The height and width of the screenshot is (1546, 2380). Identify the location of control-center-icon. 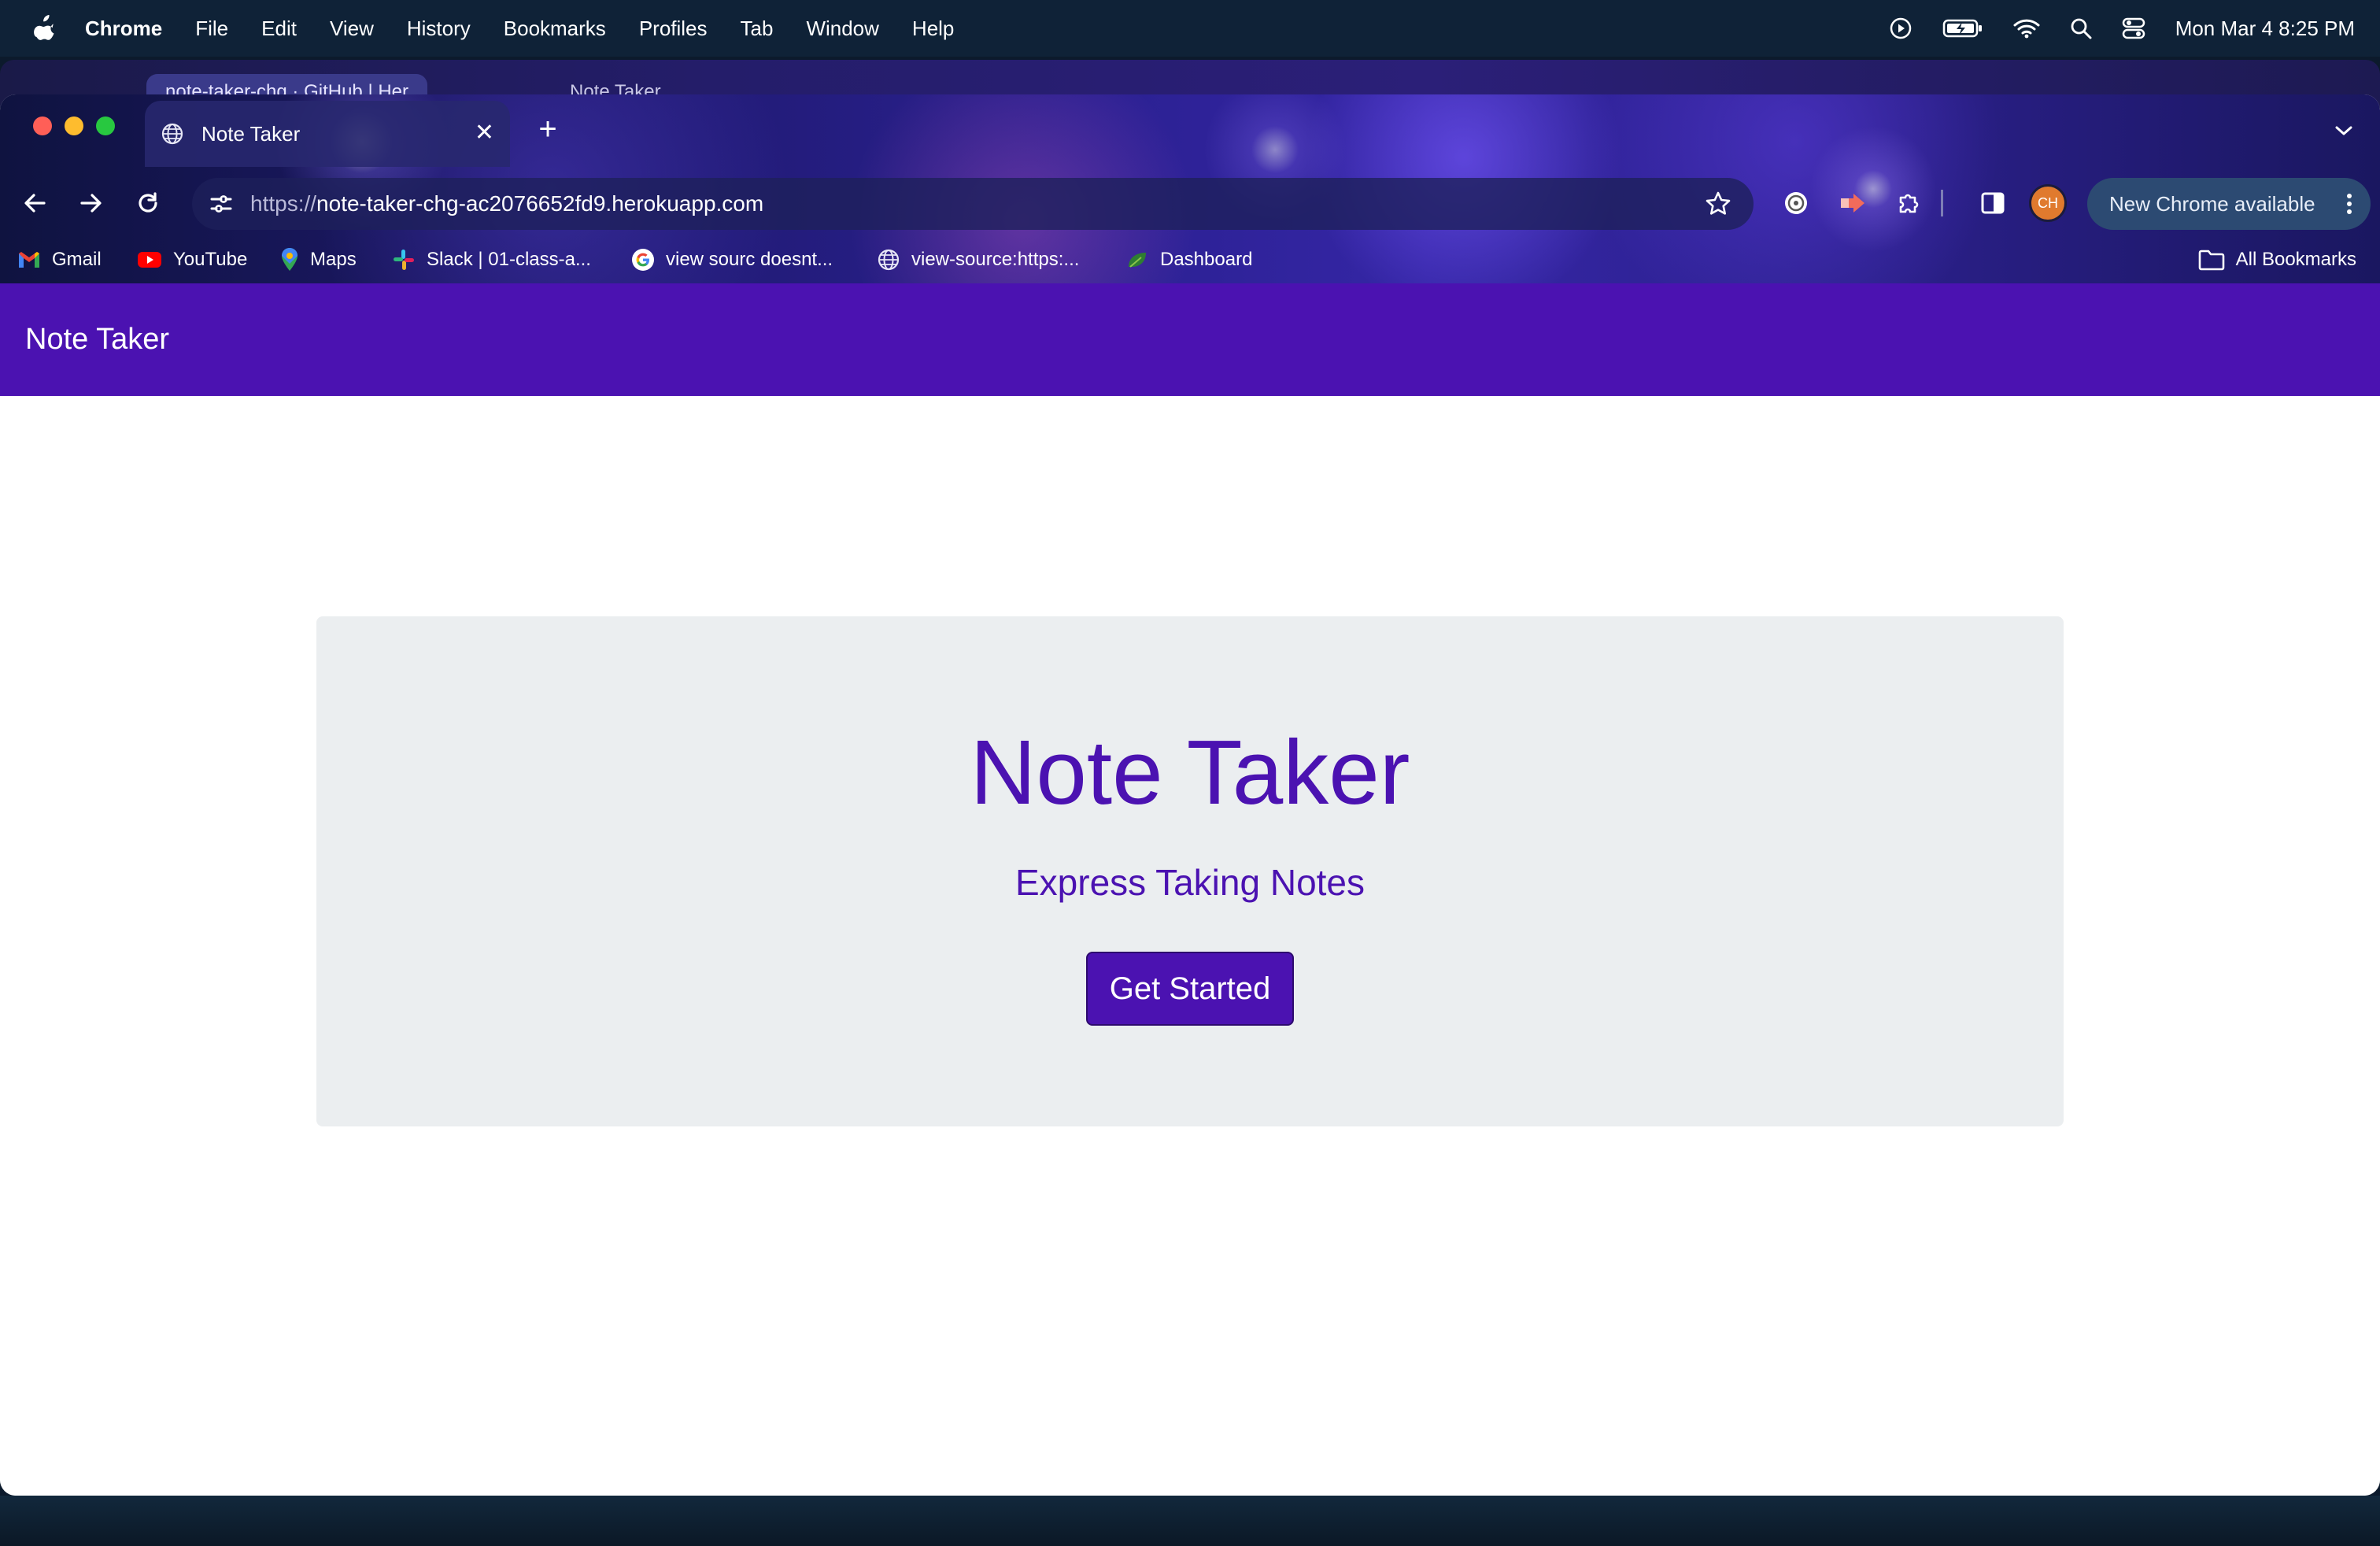
(2133, 28).